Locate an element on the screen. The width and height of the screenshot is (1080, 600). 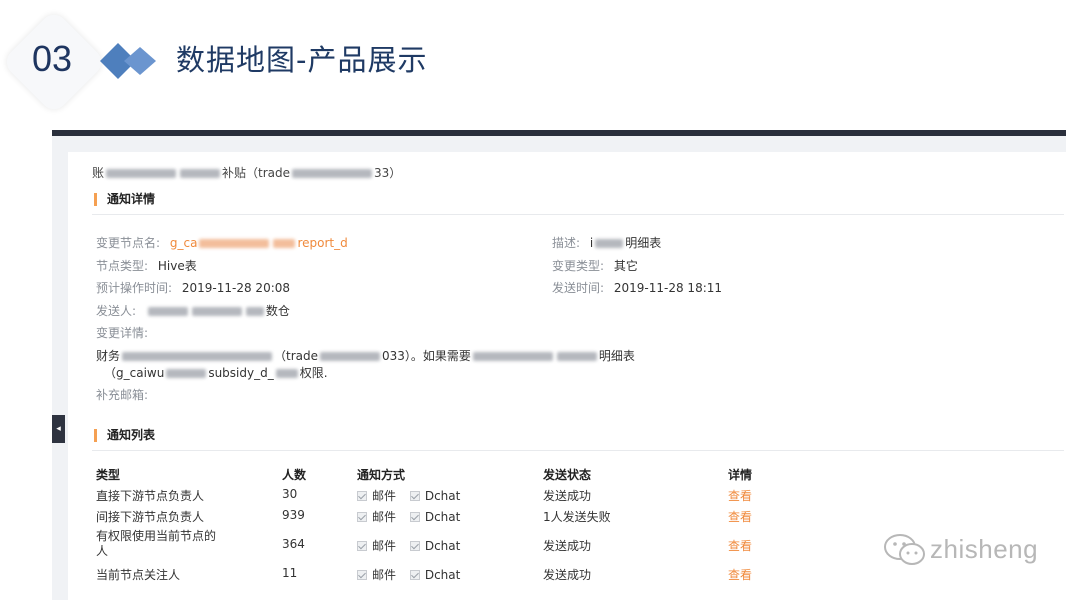
row-1-count: 30 is located at coordinates (290, 494).